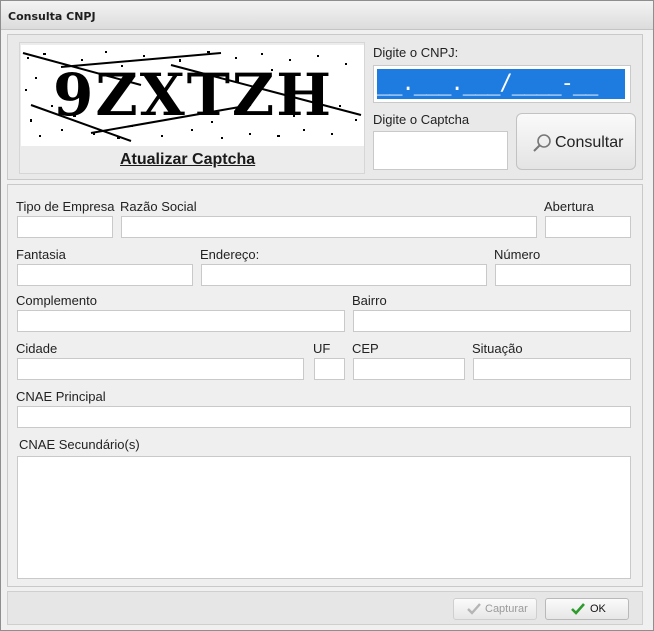  I want to click on cep-field, so click(409, 369).